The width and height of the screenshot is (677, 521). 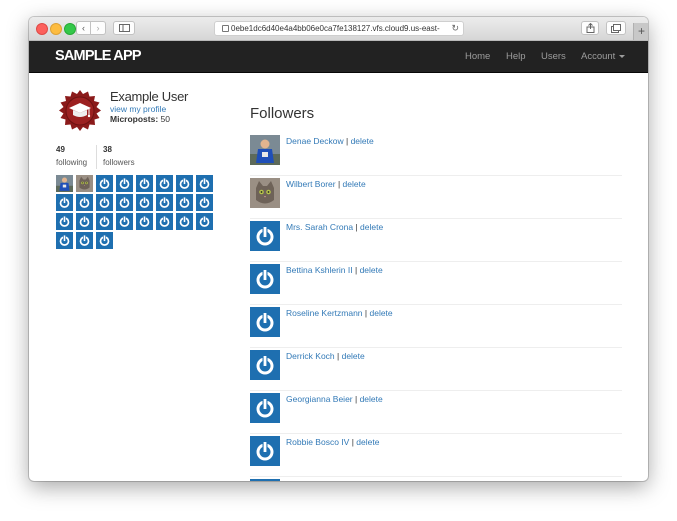 What do you see at coordinates (98, 56) in the screenshot?
I see `app-logo: SAMPLE APP` at bounding box center [98, 56].